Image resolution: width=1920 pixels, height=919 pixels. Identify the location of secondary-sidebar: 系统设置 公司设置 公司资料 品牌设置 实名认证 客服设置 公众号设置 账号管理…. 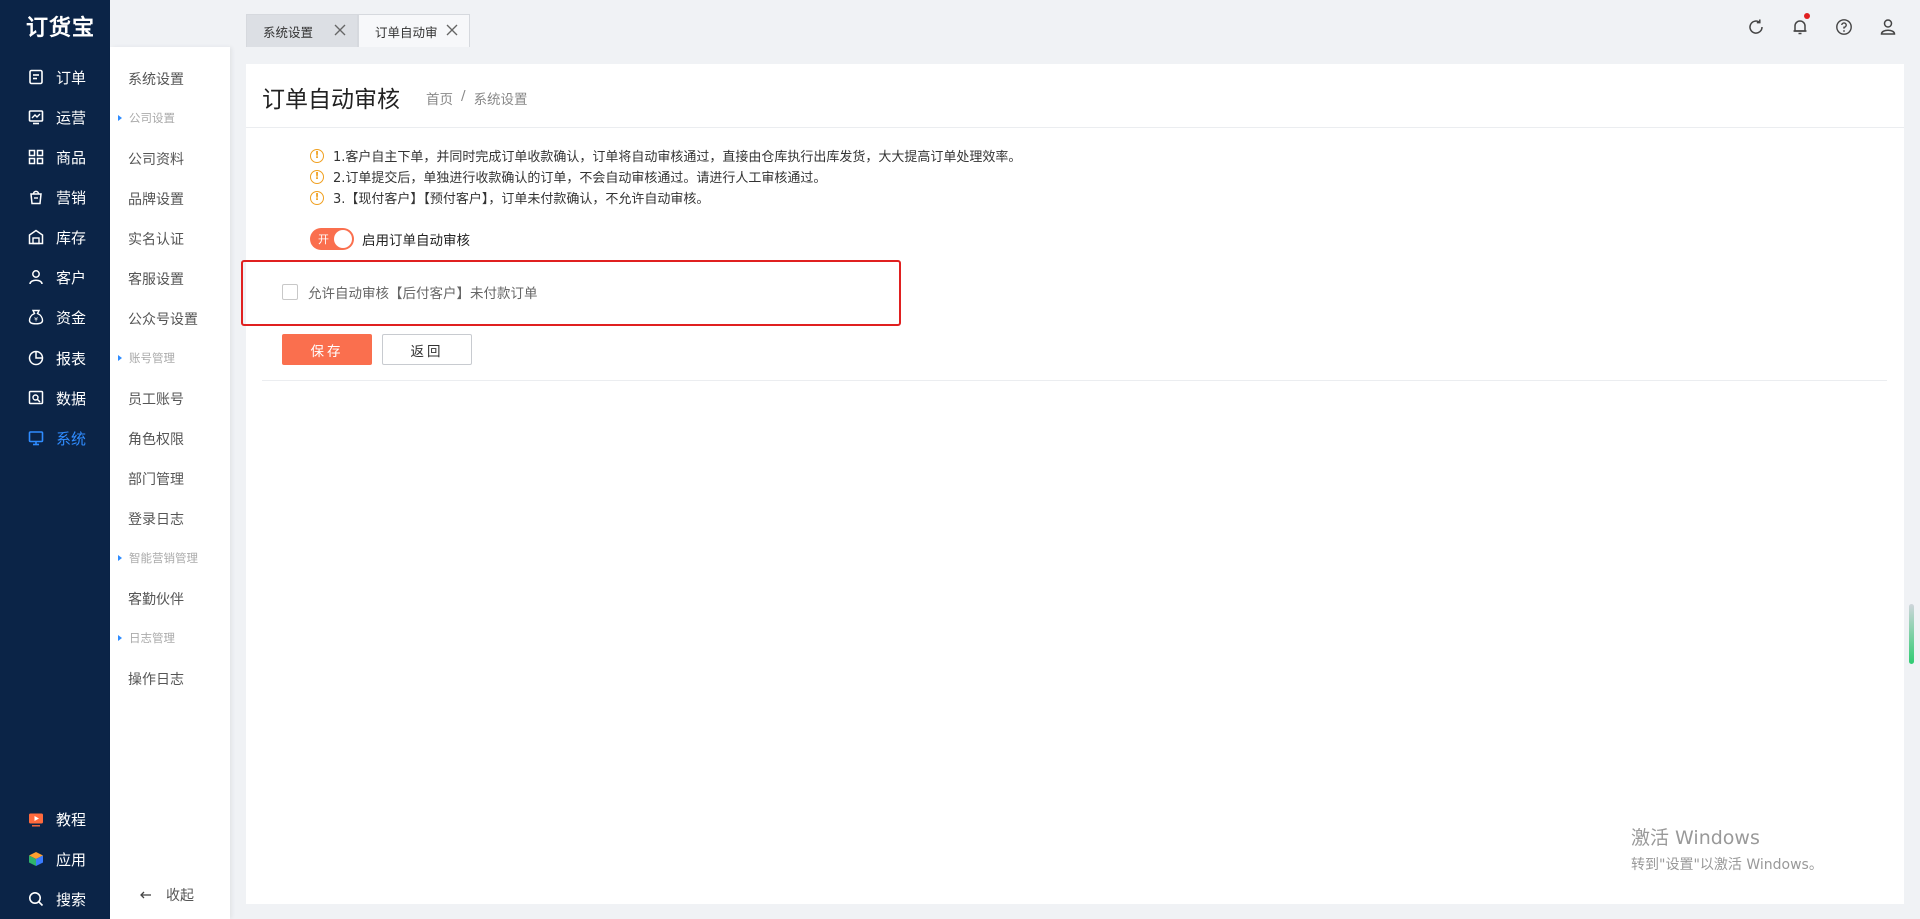
(170, 483).